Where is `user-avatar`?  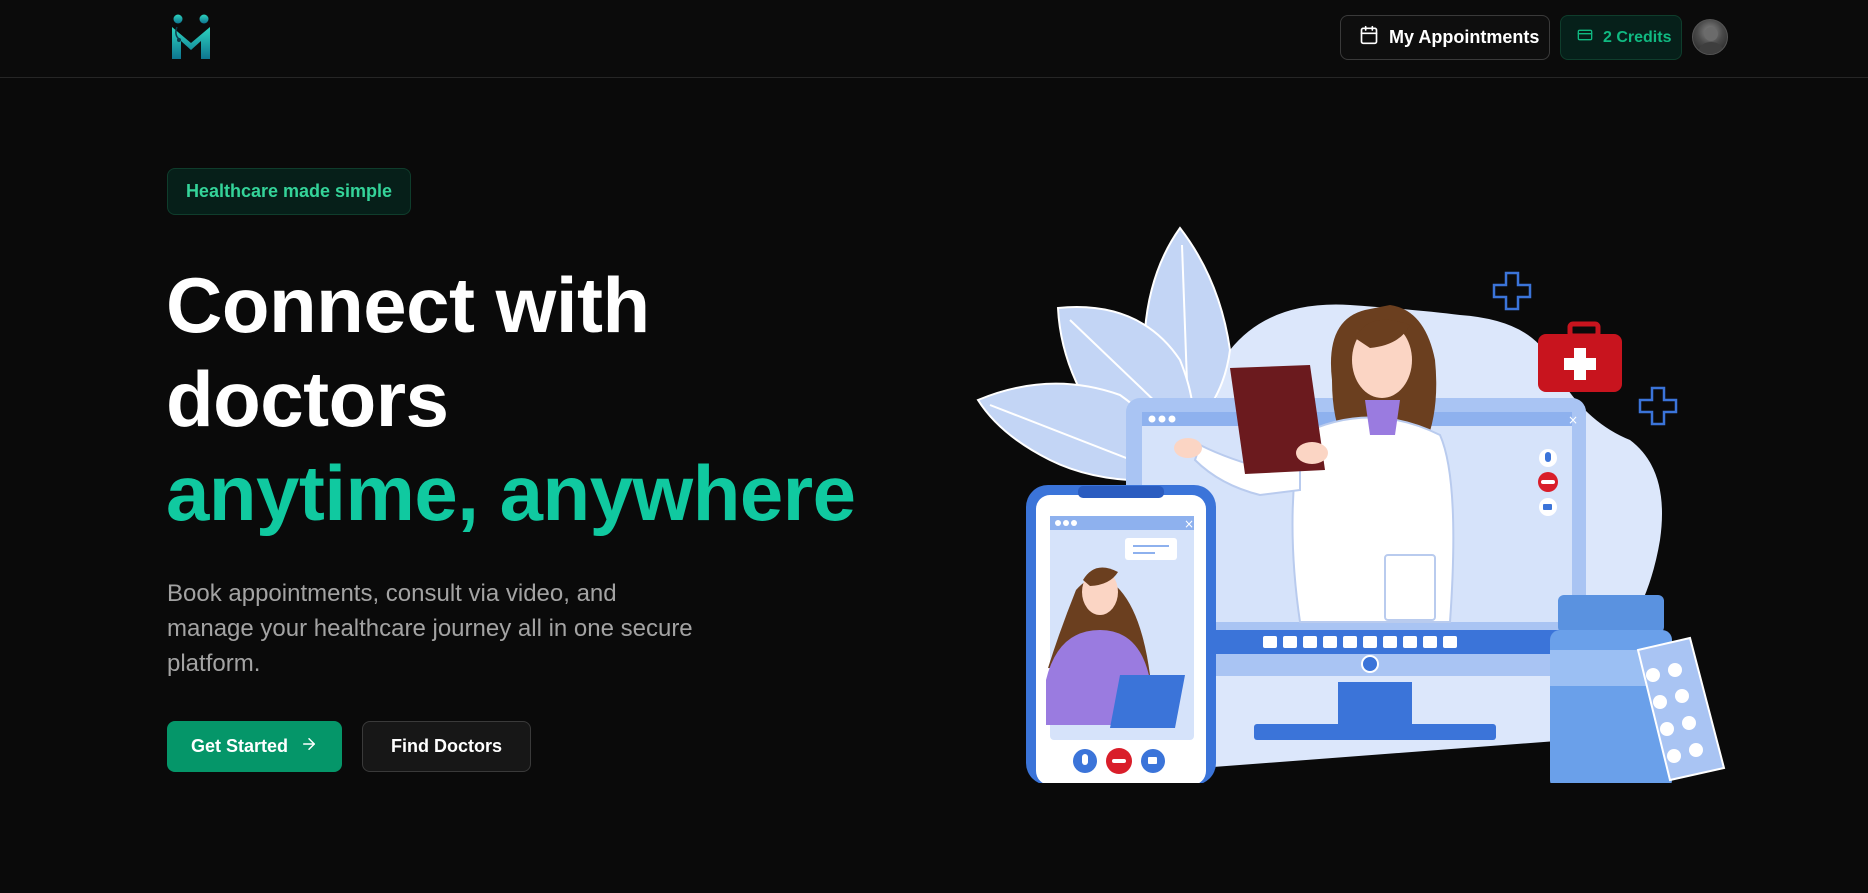
user-avatar is located at coordinates (1710, 37).